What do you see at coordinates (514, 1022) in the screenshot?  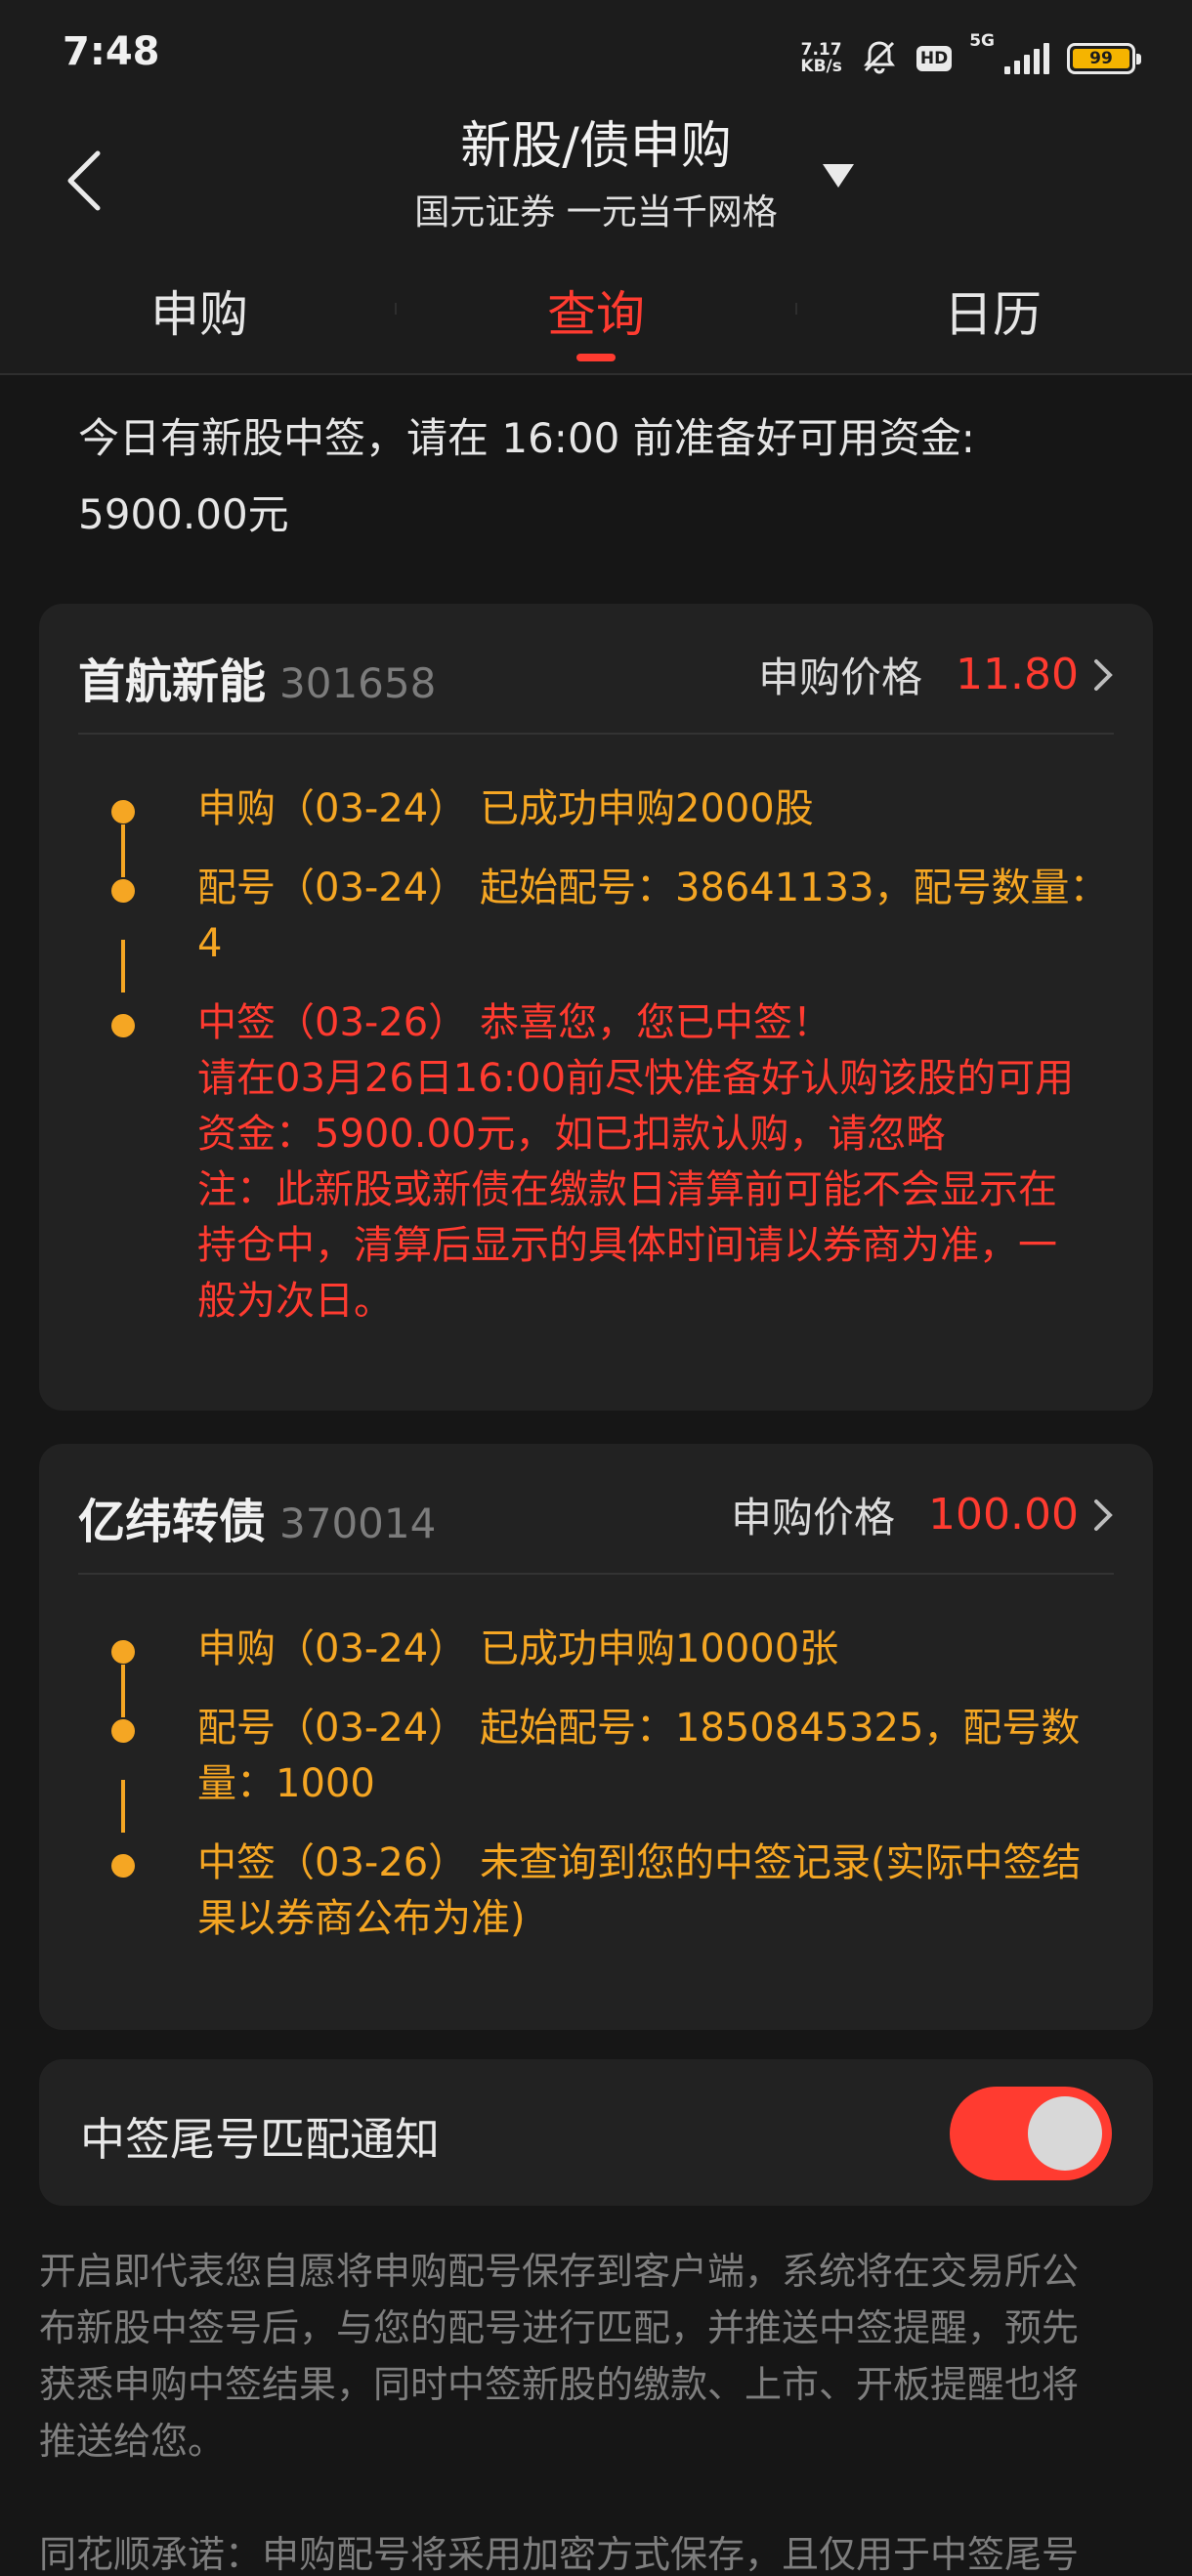 I see `step-line: 中签（03-26） 恭喜您，您已中签！` at bounding box center [514, 1022].